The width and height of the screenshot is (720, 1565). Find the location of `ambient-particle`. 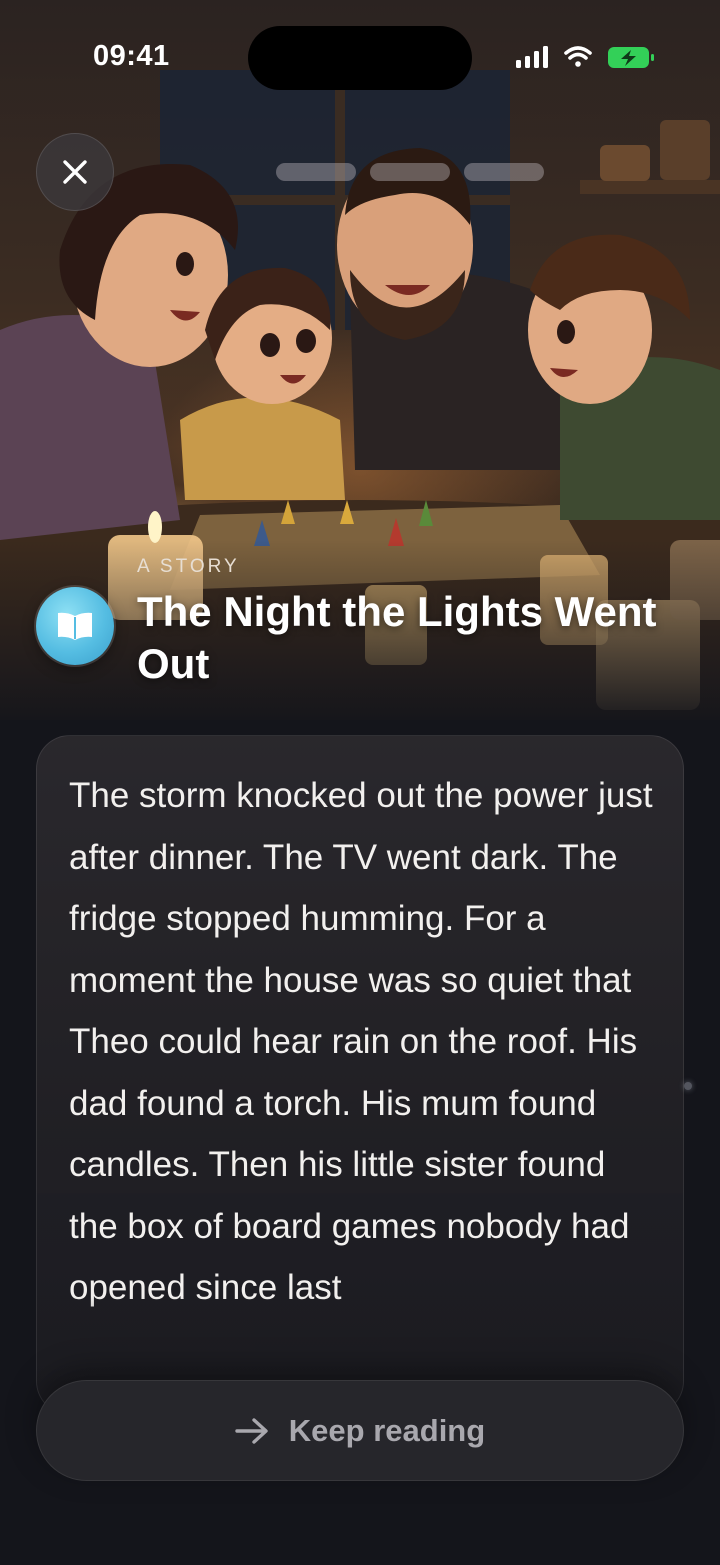

ambient-particle is located at coordinates (688, 1086).